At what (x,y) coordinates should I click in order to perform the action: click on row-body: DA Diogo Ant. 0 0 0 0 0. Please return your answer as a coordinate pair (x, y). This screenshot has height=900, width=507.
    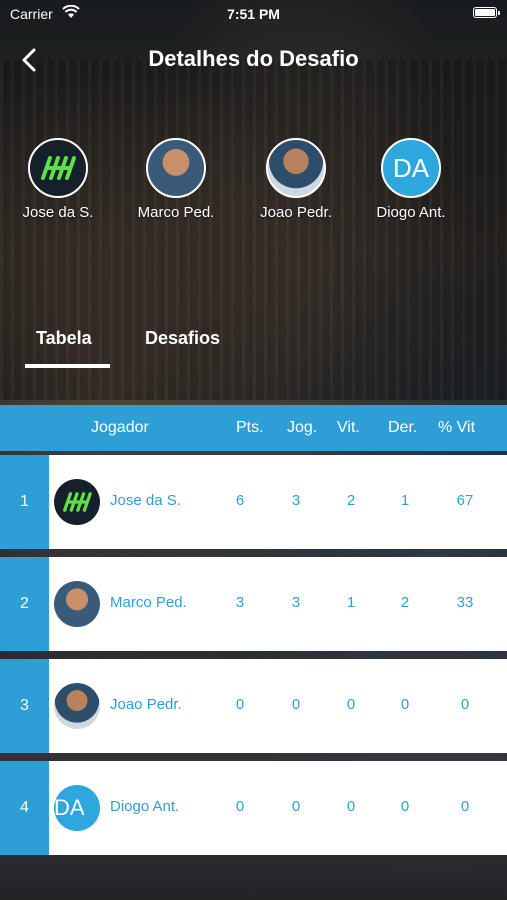
    Looking at the image, I should click on (278, 808).